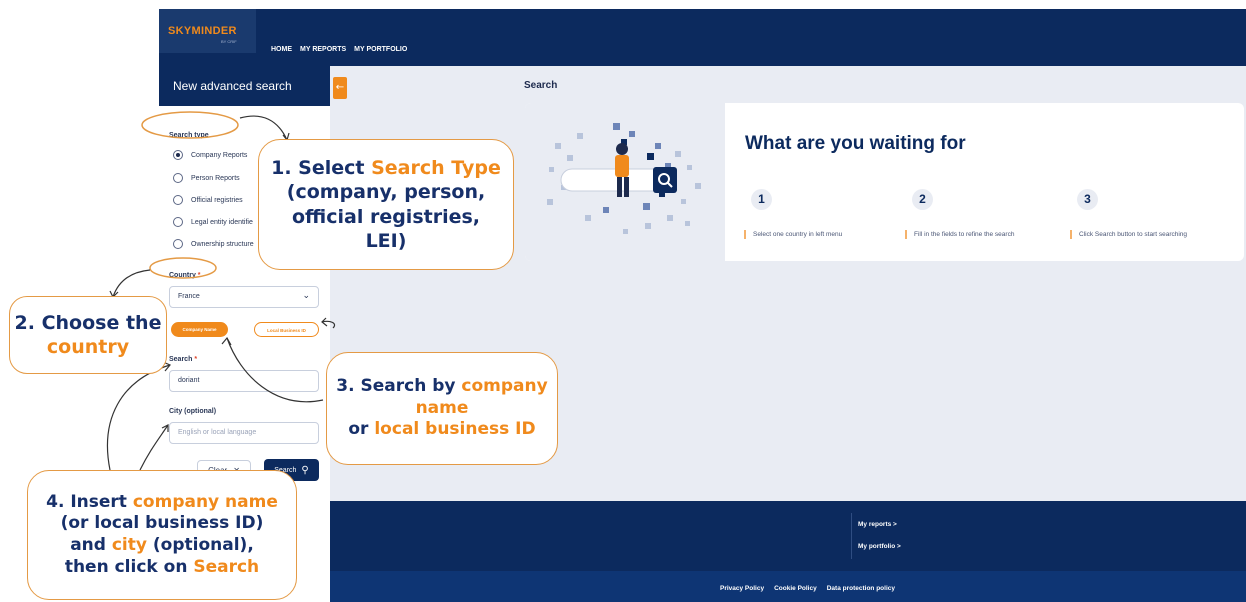 The image size is (1246, 602). What do you see at coordinates (788, 536) in the screenshot?
I see `footer: My reports > My portfolio >` at bounding box center [788, 536].